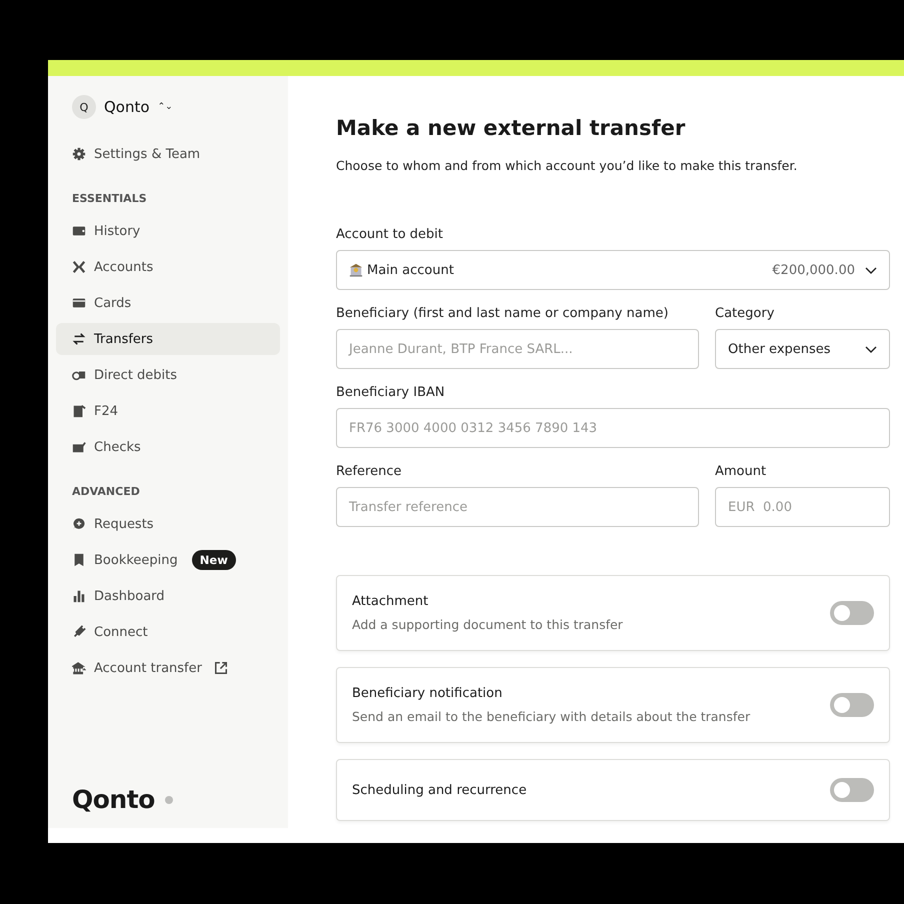 The image size is (904, 904). What do you see at coordinates (113, 799) in the screenshot?
I see `brand-logo: Qonto` at bounding box center [113, 799].